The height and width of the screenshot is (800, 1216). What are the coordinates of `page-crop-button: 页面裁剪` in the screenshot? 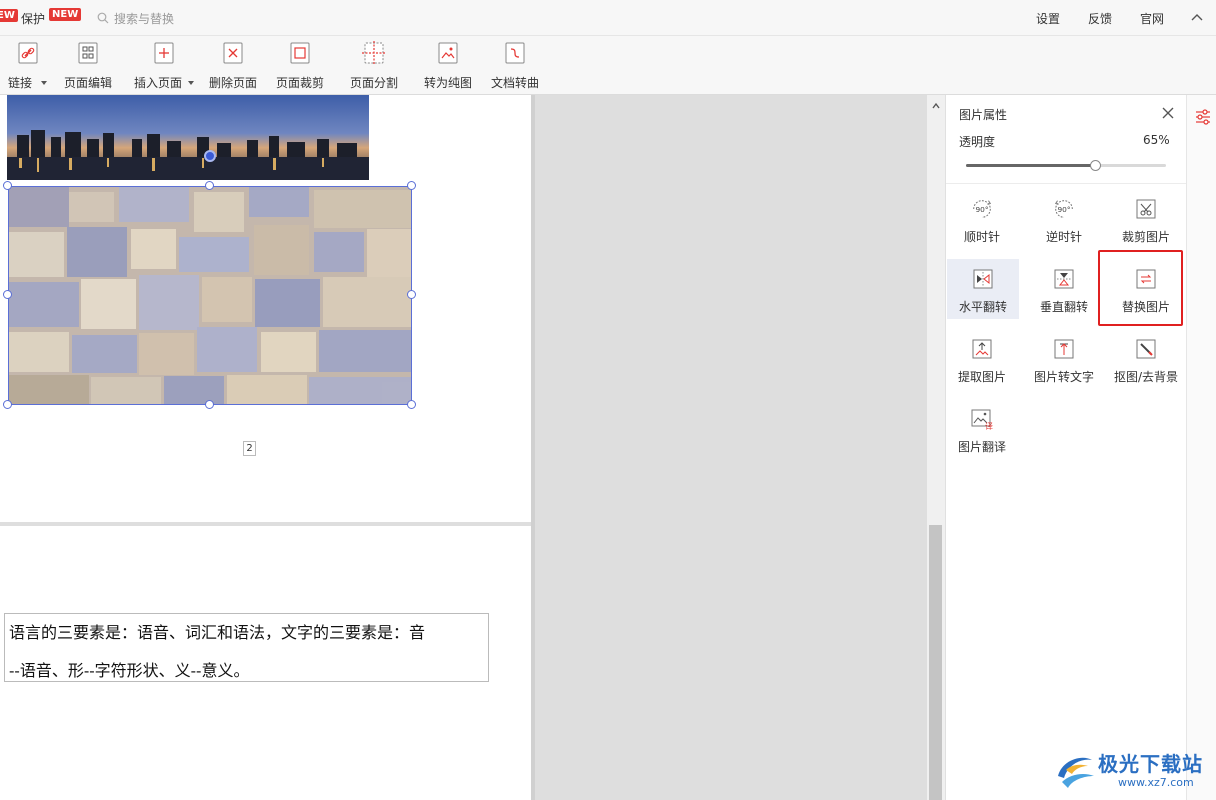 It's located at (300, 65).